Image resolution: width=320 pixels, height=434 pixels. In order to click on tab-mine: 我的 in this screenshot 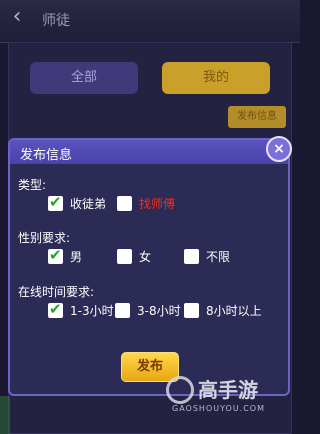, I will do `click(216, 78)`.